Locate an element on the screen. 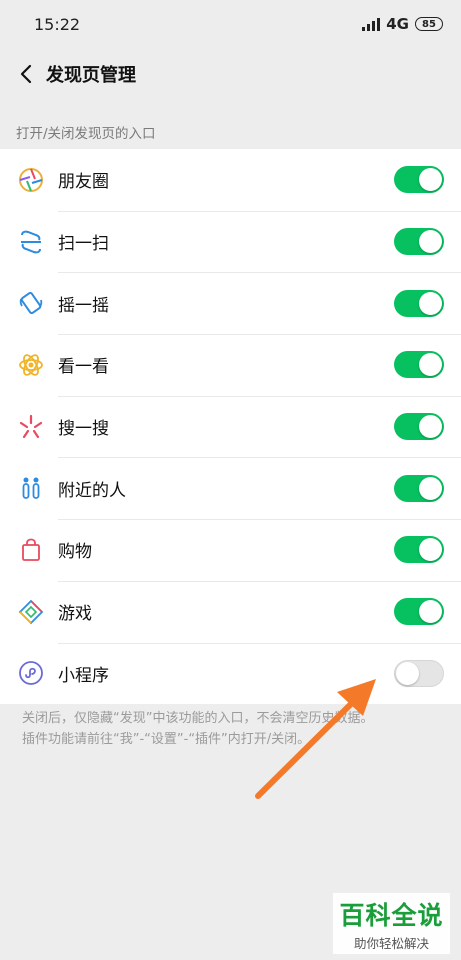 This screenshot has width=461, height=960. watermark-logo: 百科全说 助你轻松解决 is located at coordinates (391, 923).